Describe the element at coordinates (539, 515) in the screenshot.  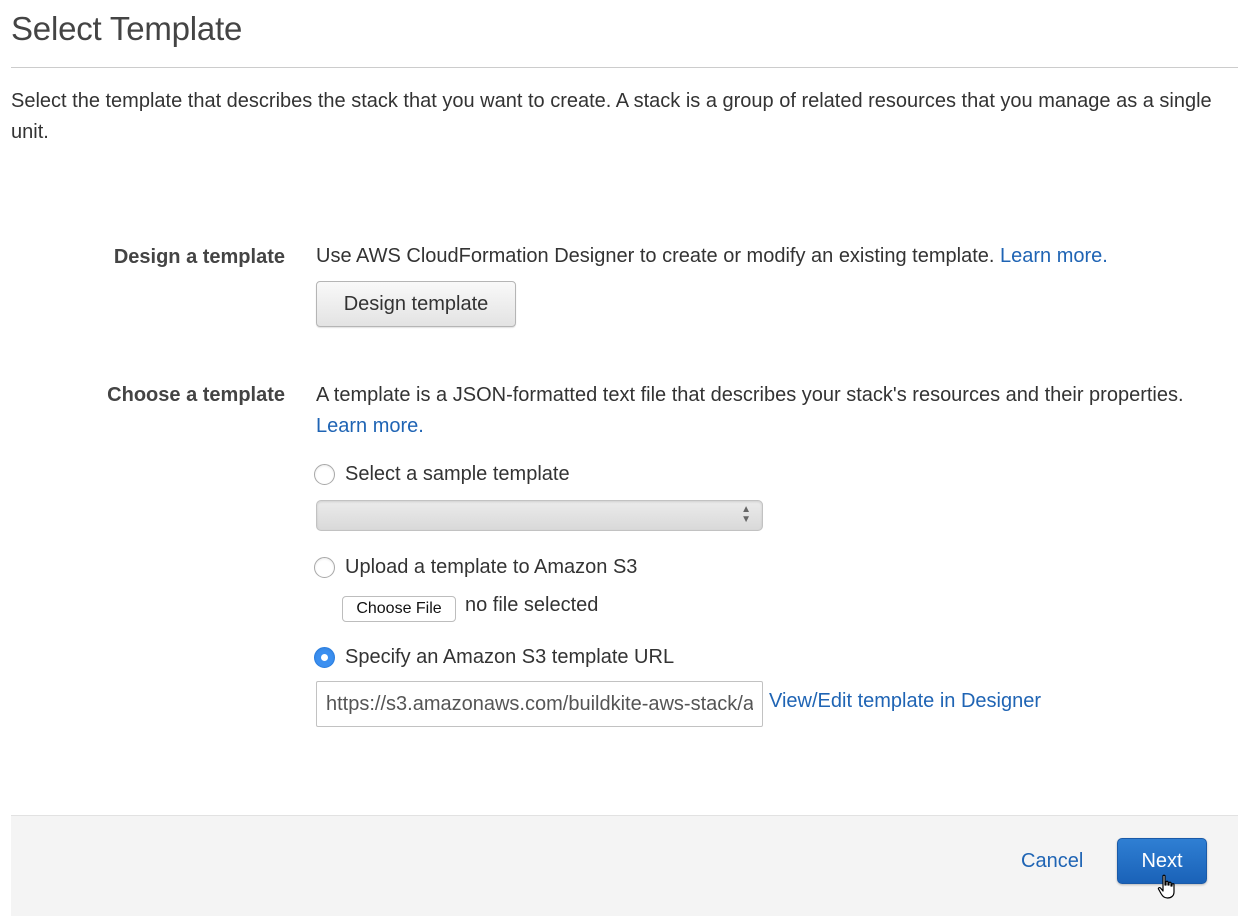
I see `sample-template-select: ▲ ▼` at that location.